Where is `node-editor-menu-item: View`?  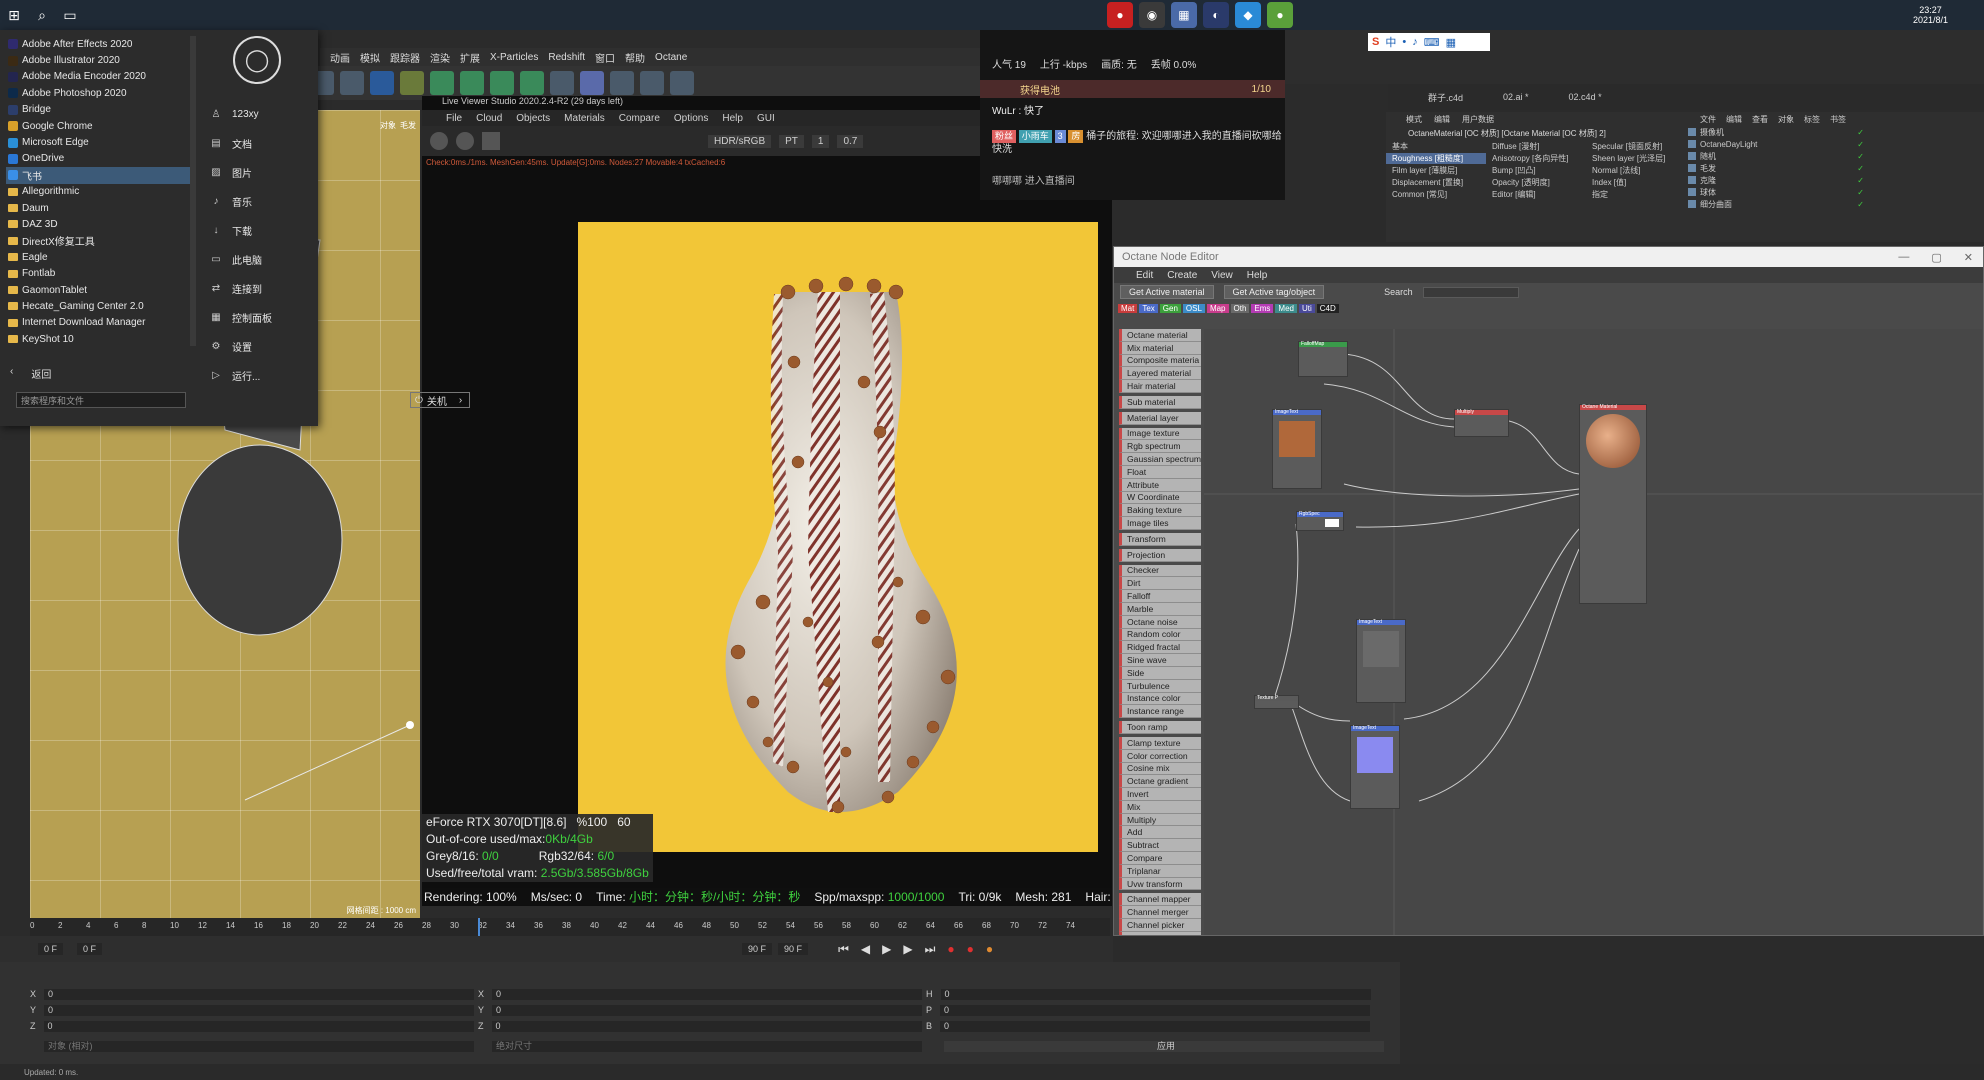 node-editor-menu-item: View is located at coordinates (1222, 275).